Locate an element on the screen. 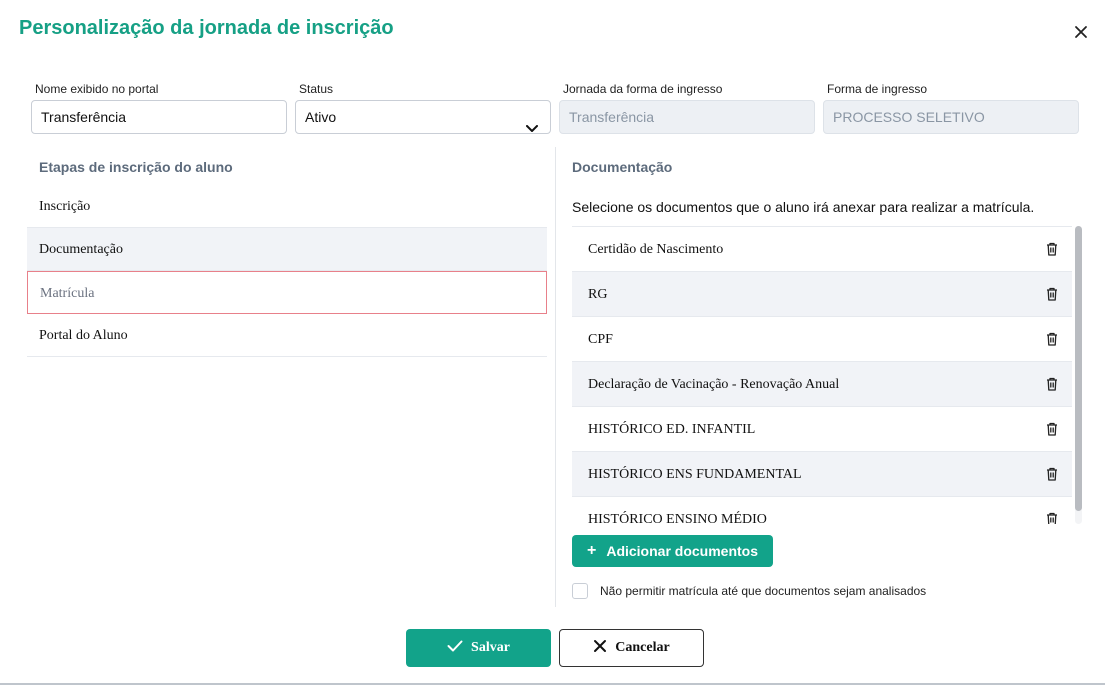  save-button: Salvar is located at coordinates (478, 648).